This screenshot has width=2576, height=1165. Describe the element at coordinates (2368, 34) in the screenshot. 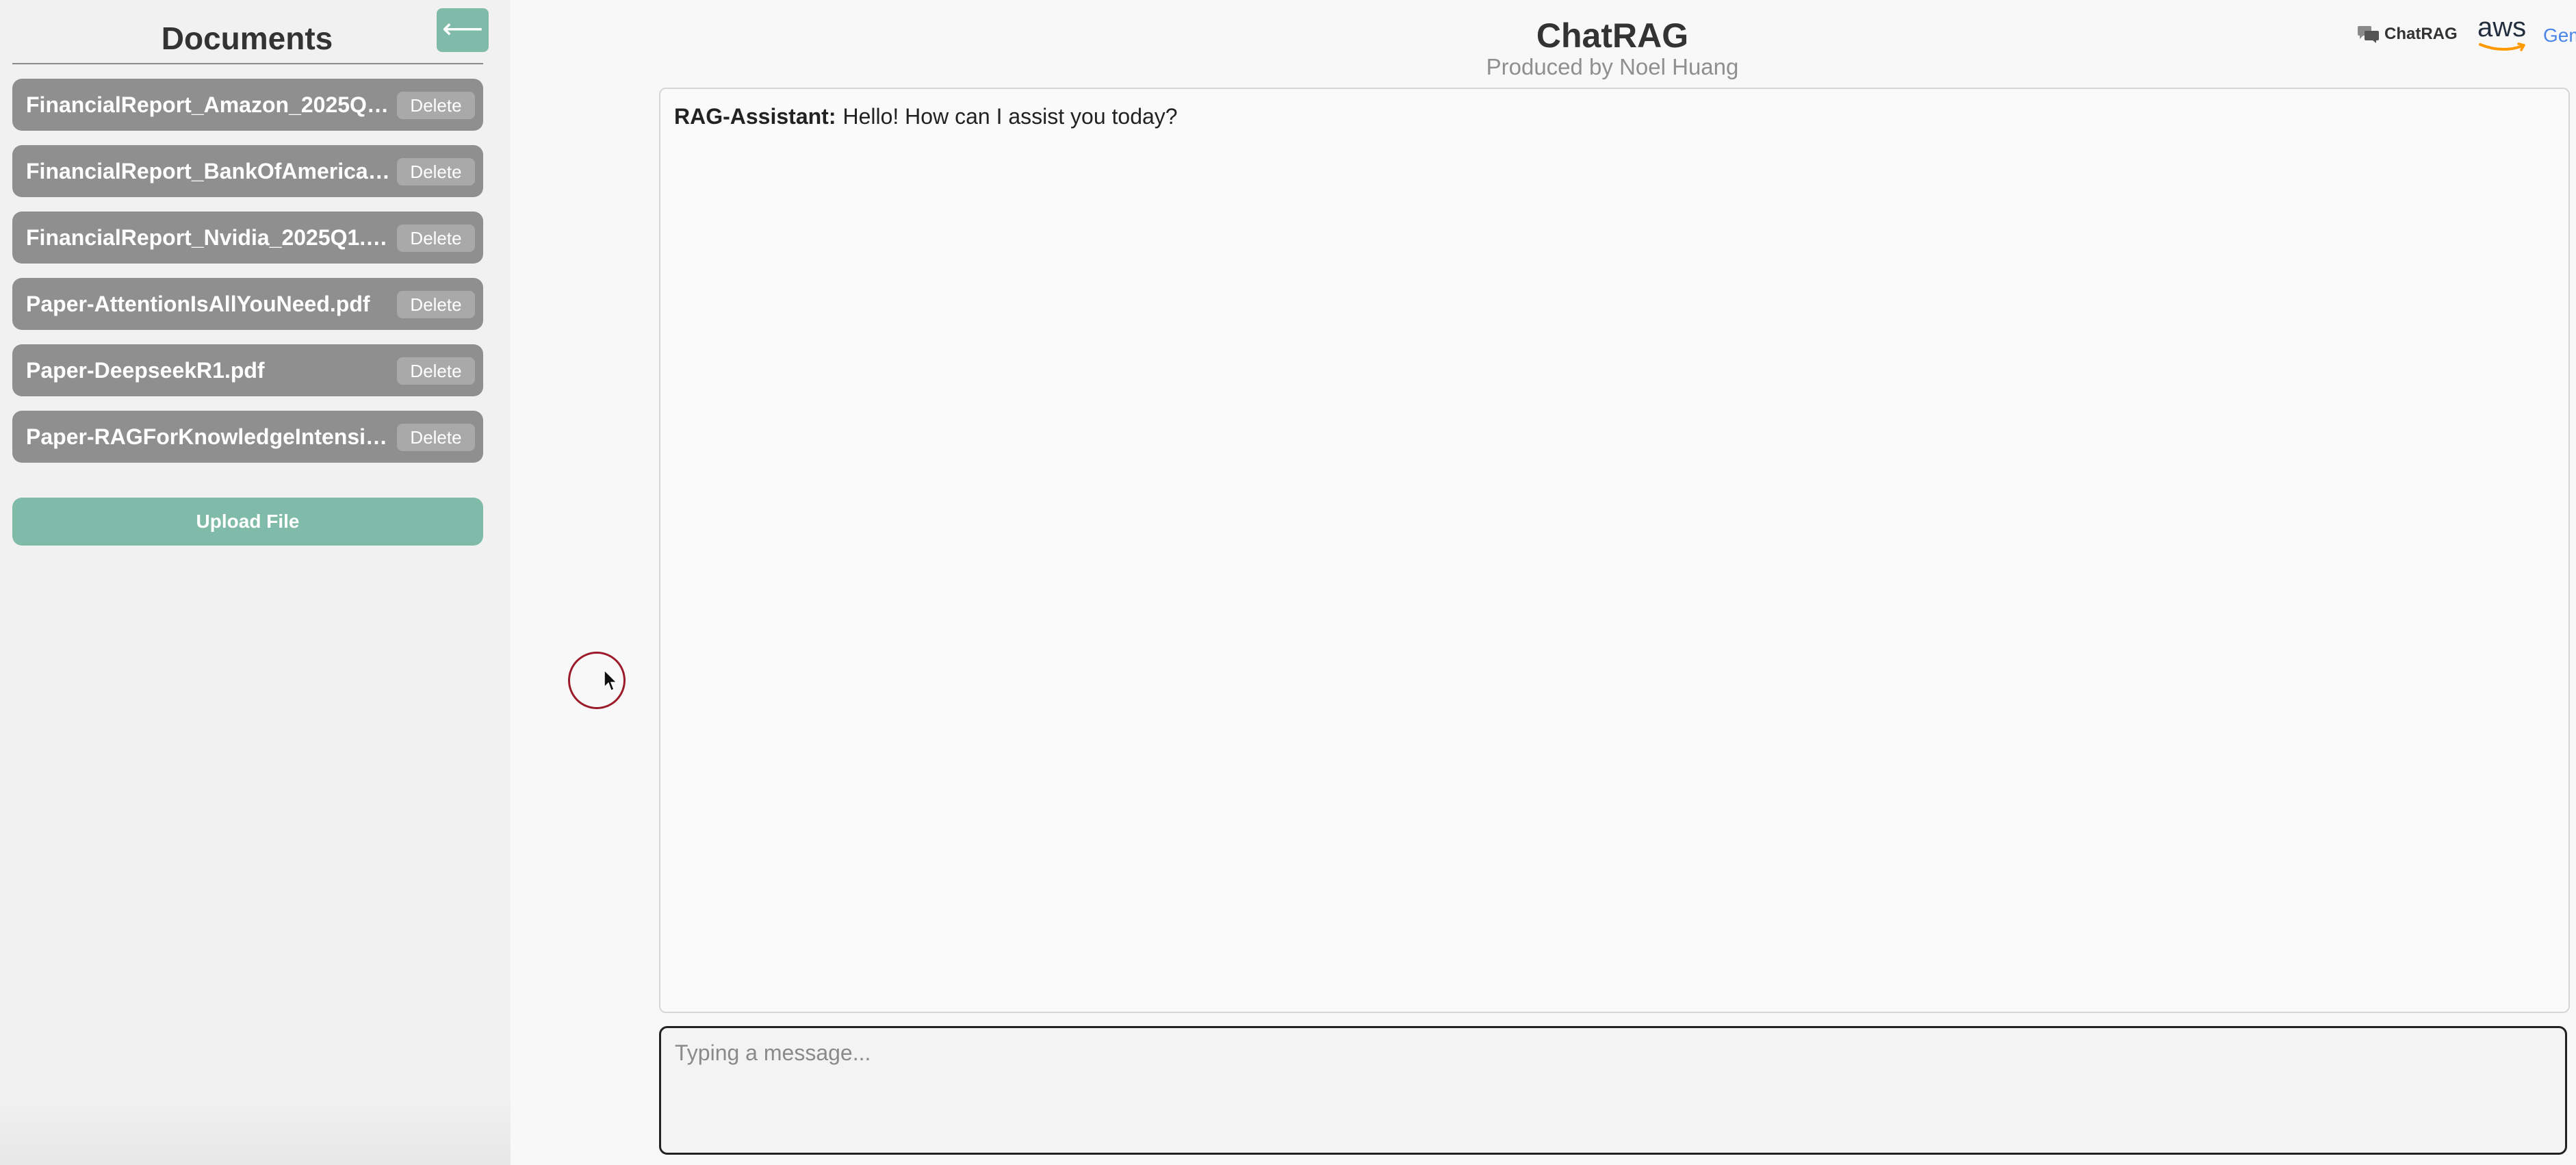

I see `chat-bubbles-icon` at that location.